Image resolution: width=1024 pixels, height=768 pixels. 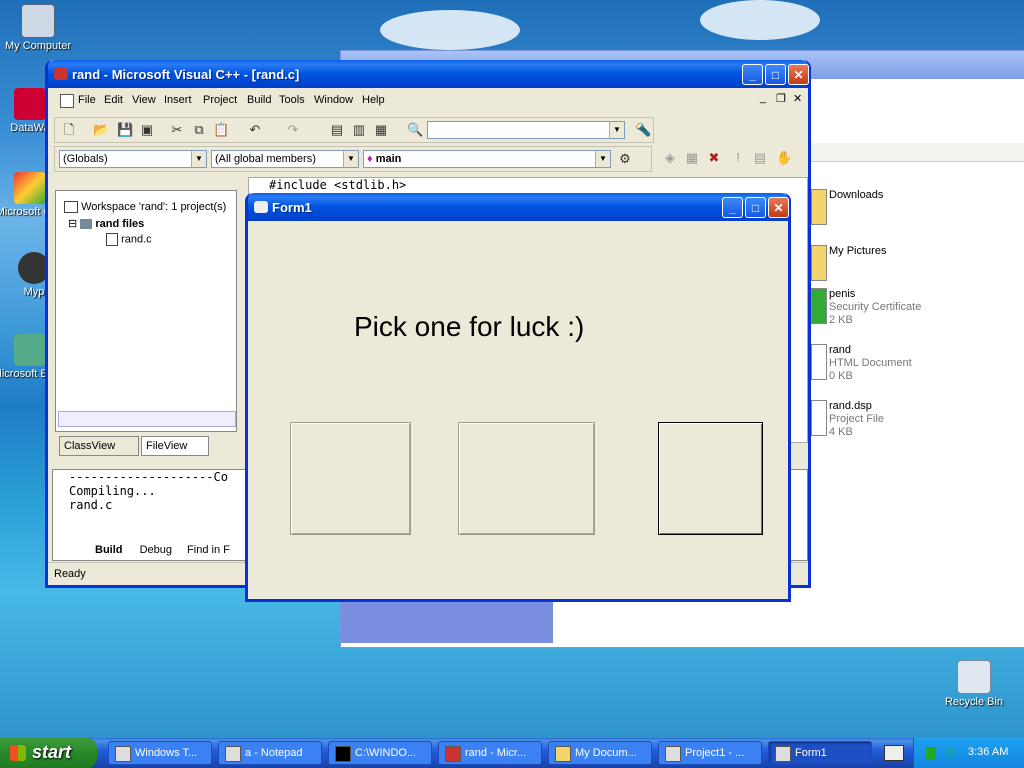 What do you see at coordinates (643, 130) in the screenshot?
I see `find-icon: 🔦` at bounding box center [643, 130].